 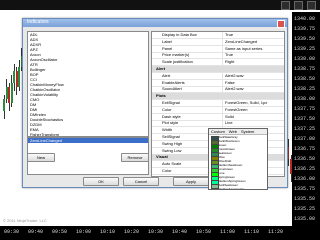 What do you see at coordinates (231, 188) in the screenshot?
I see `color-name: MediumAquamarine` at bounding box center [231, 188].